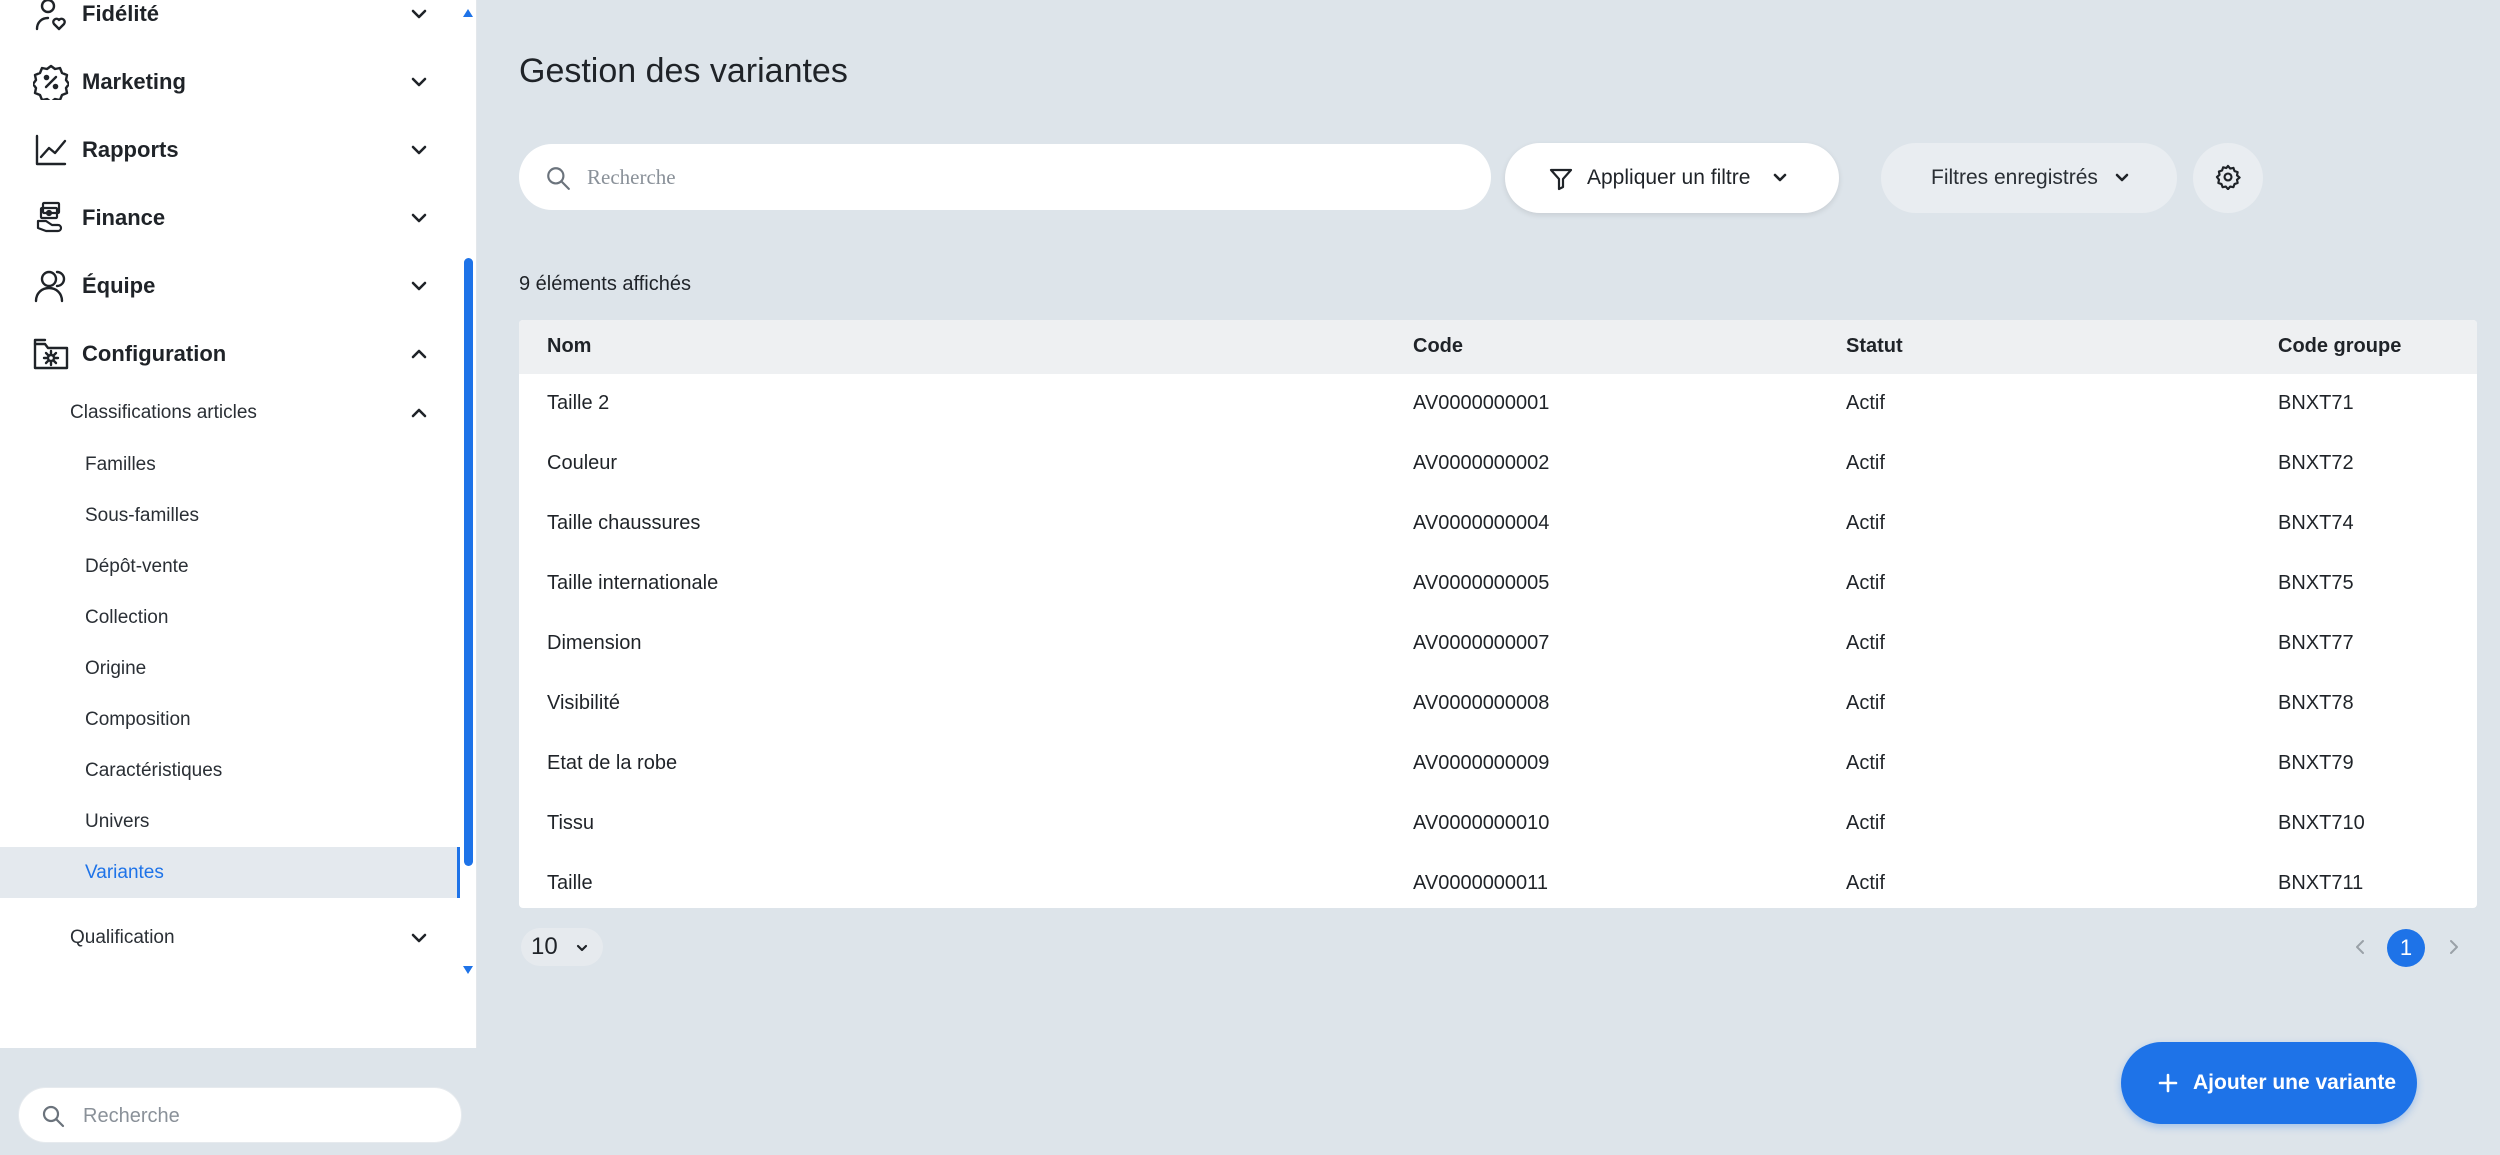  What do you see at coordinates (468, 13) in the screenshot?
I see `scroll-up-arrow-icon` at bounding box center [468, 13].